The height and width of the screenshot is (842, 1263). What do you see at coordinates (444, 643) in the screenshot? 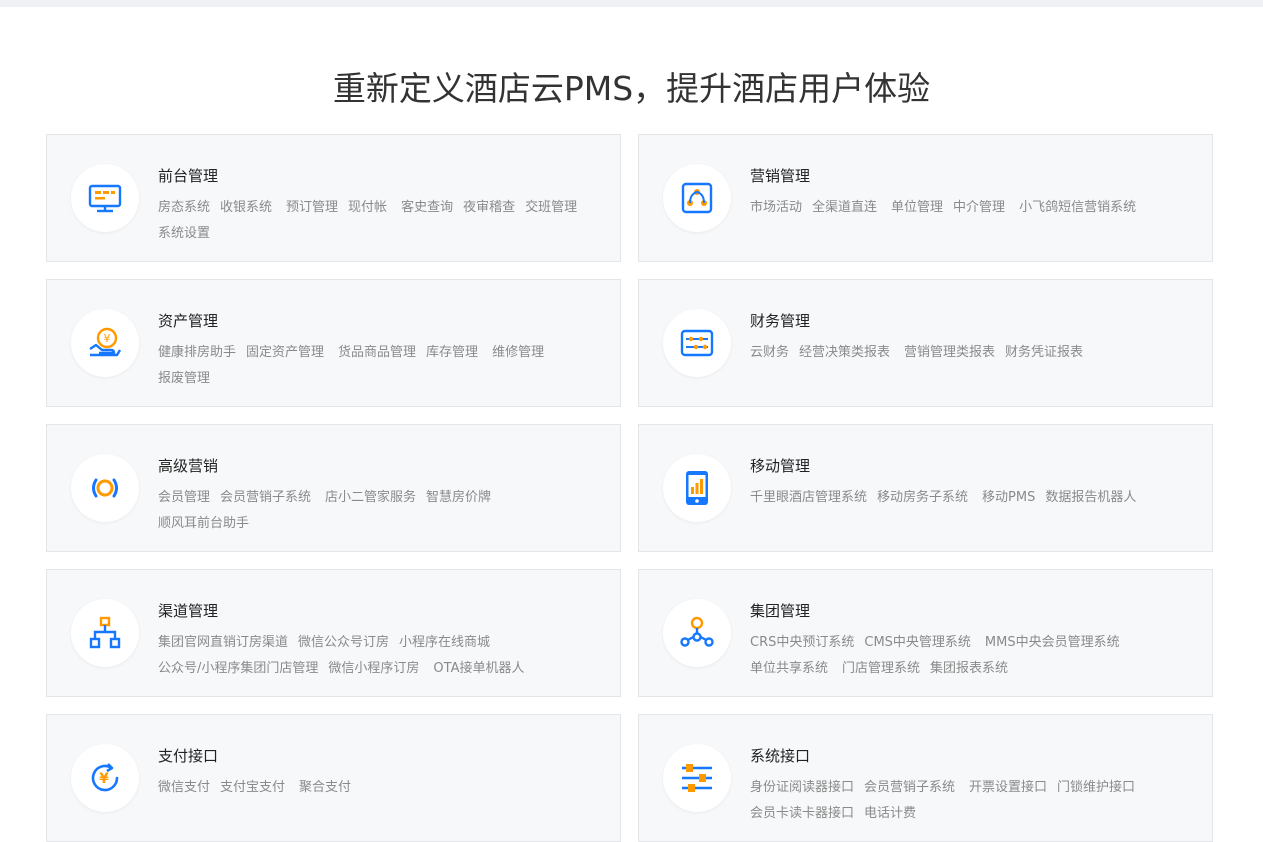
I see `card-item-link: 小程序在线商城` at bounding box center [444, 643].